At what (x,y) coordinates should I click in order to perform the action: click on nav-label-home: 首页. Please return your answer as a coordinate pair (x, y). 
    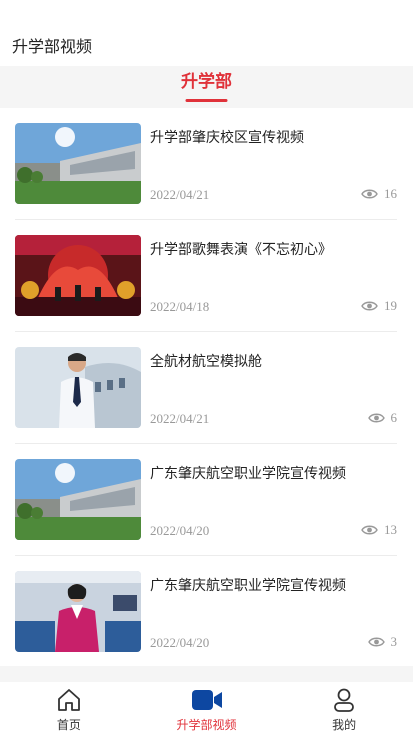
    Looking at the image, I should click on (68, 725).